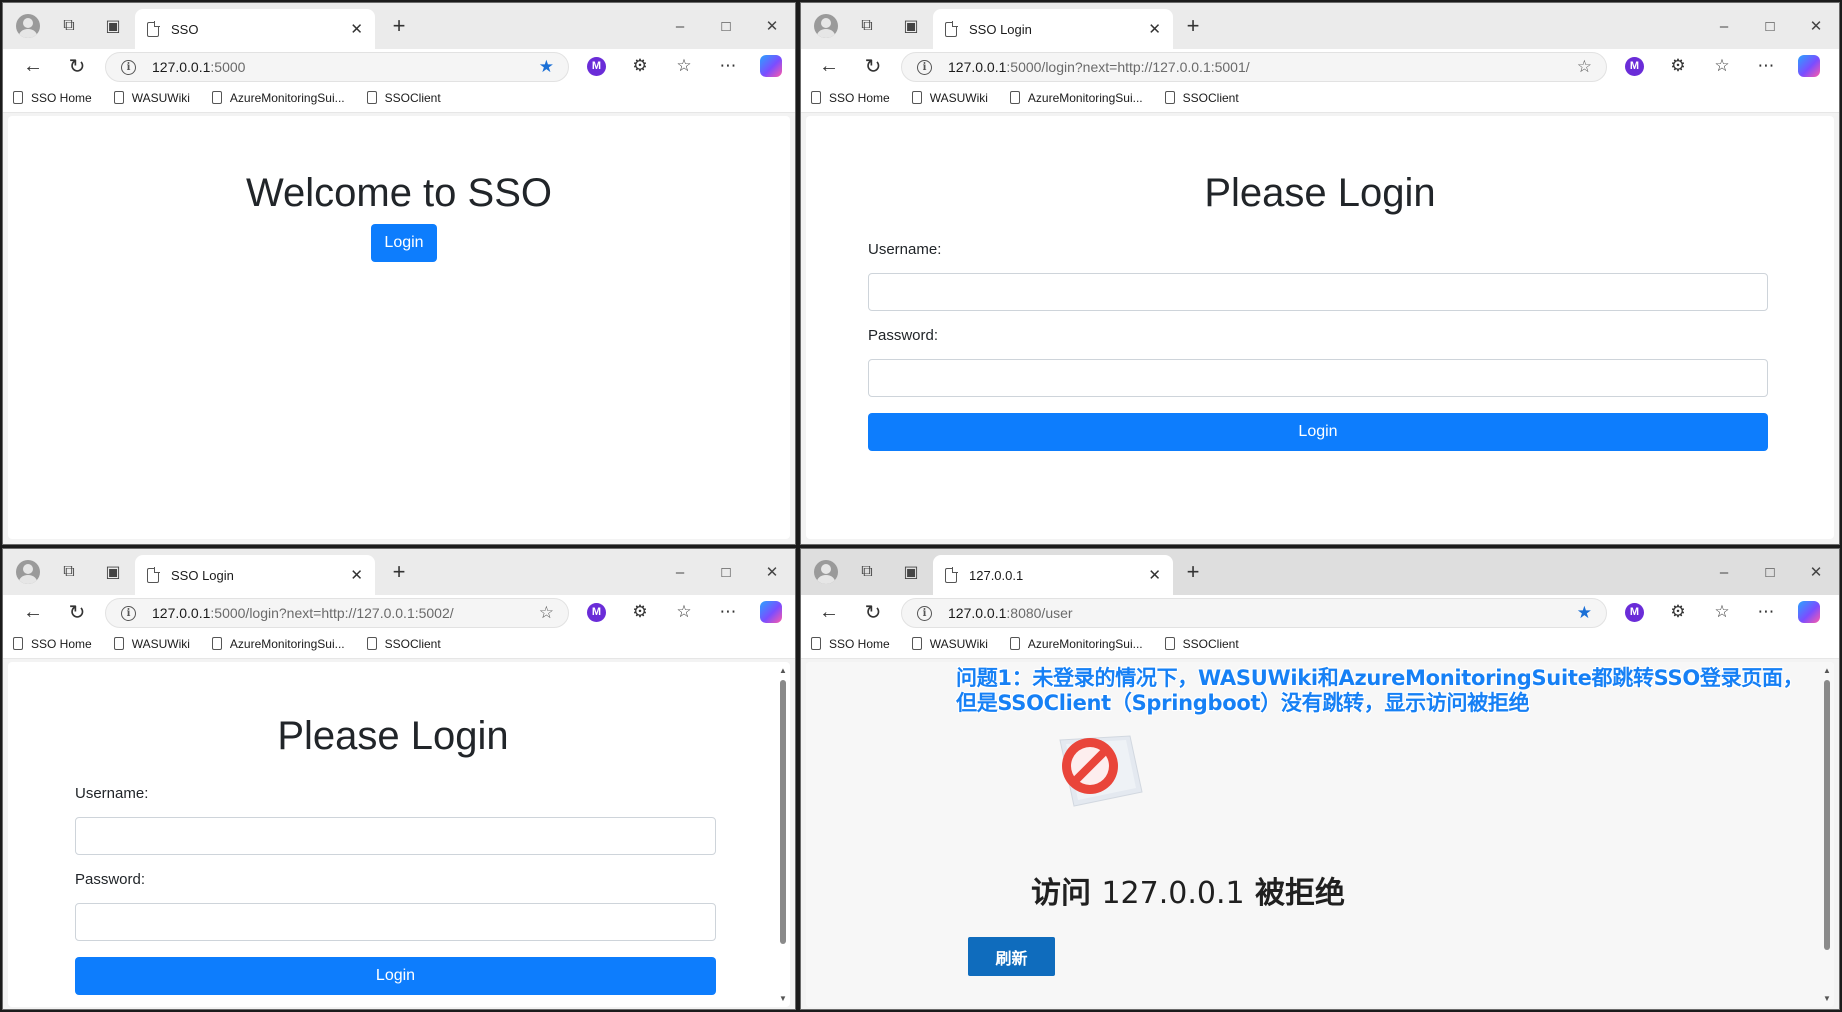 The height and width of the screenshot is (1012, 1842). I want to click on tab-active: 127.0.0.1 ✕, so click(1053, 575).